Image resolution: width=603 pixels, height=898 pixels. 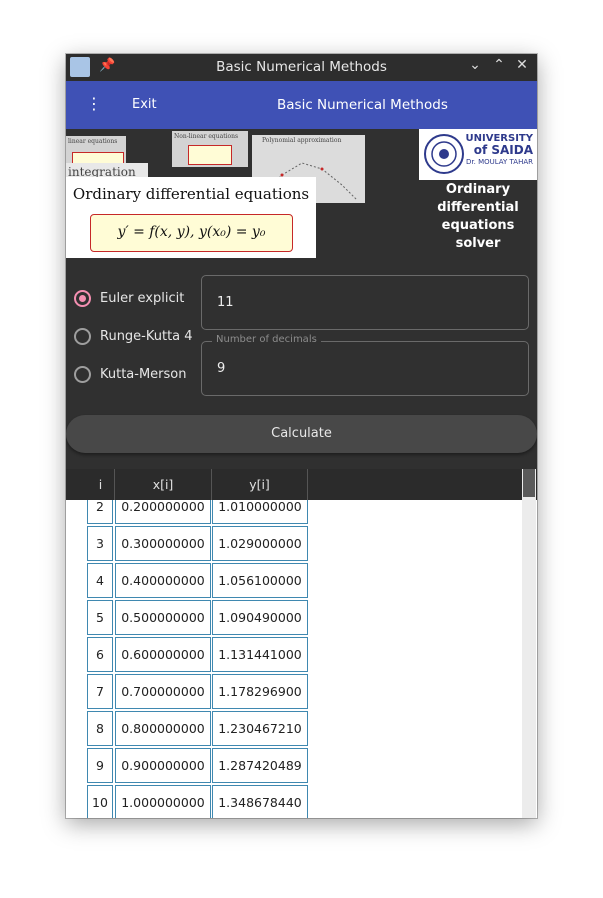 I want to click on points-value: 11, so click(x=225, y=302).